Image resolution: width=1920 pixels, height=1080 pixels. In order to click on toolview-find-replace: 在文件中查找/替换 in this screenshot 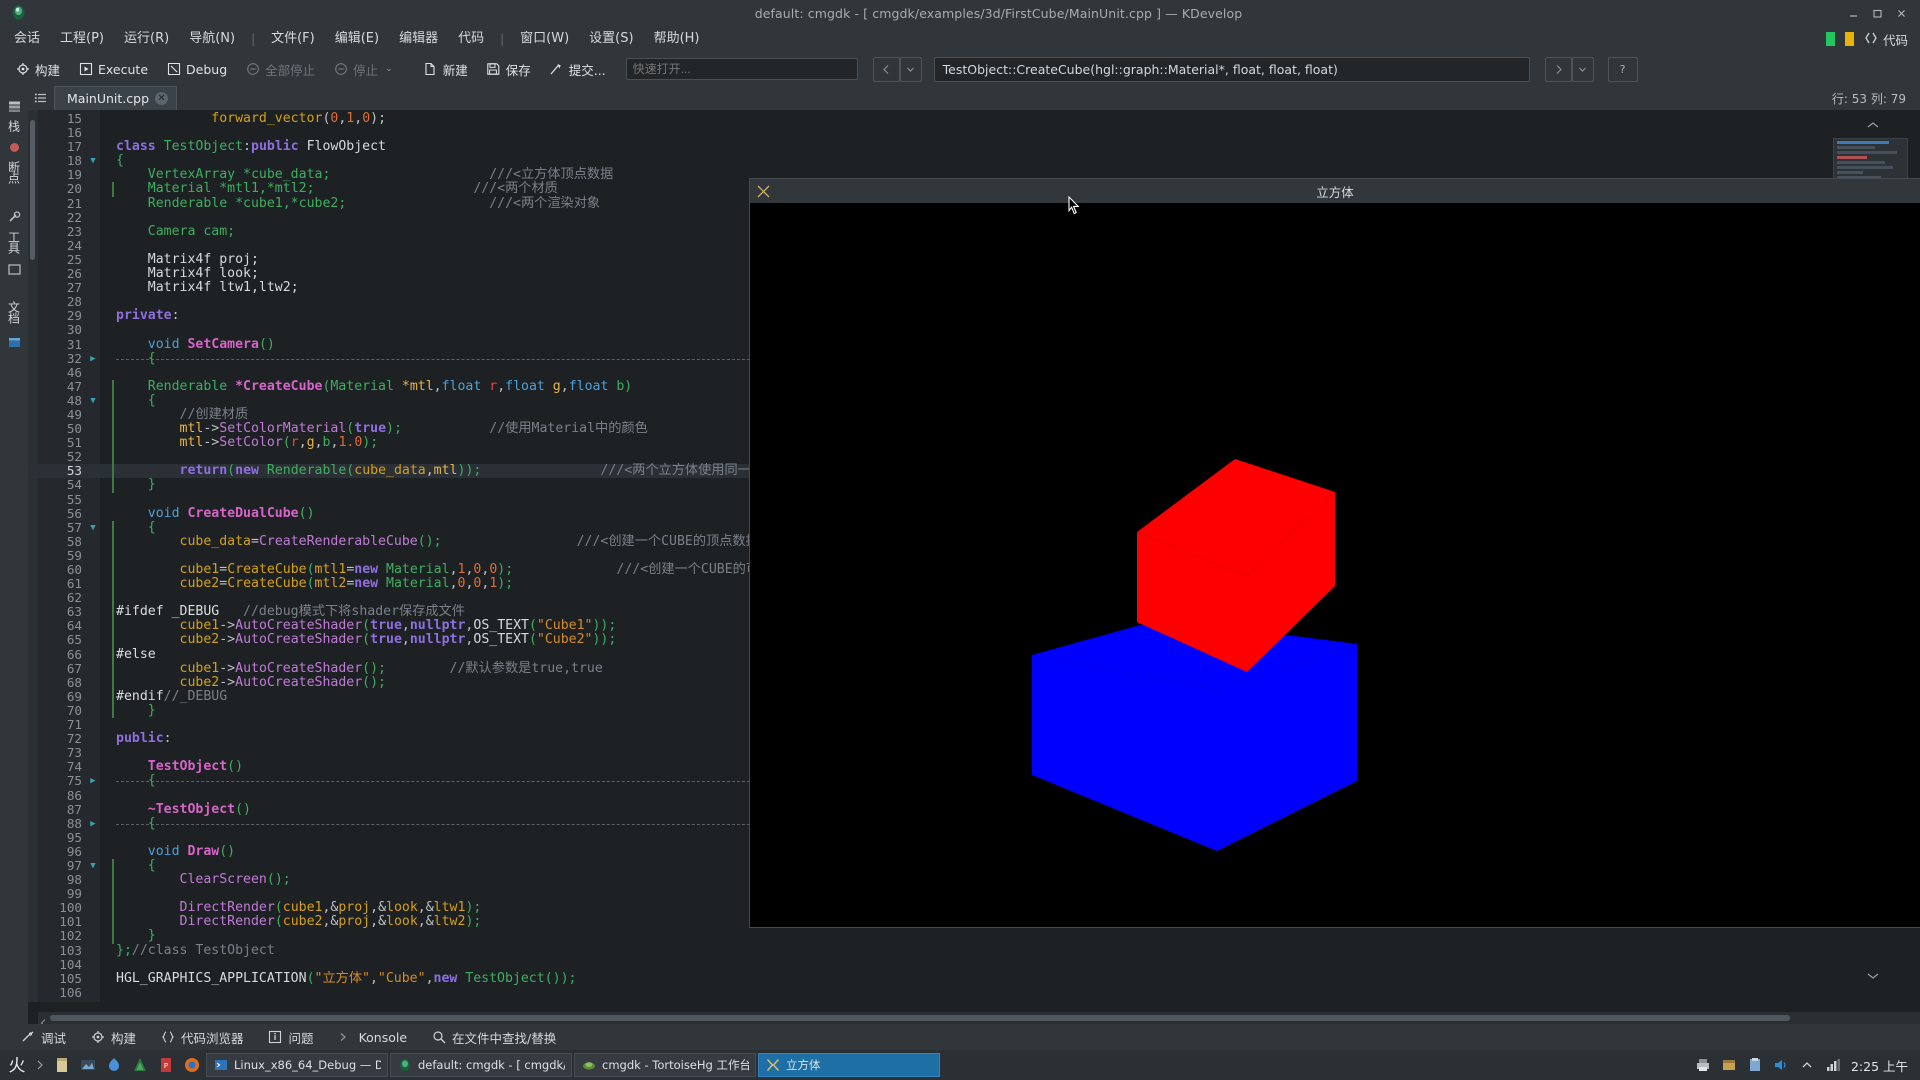, I will do `click(493, 1037)`.